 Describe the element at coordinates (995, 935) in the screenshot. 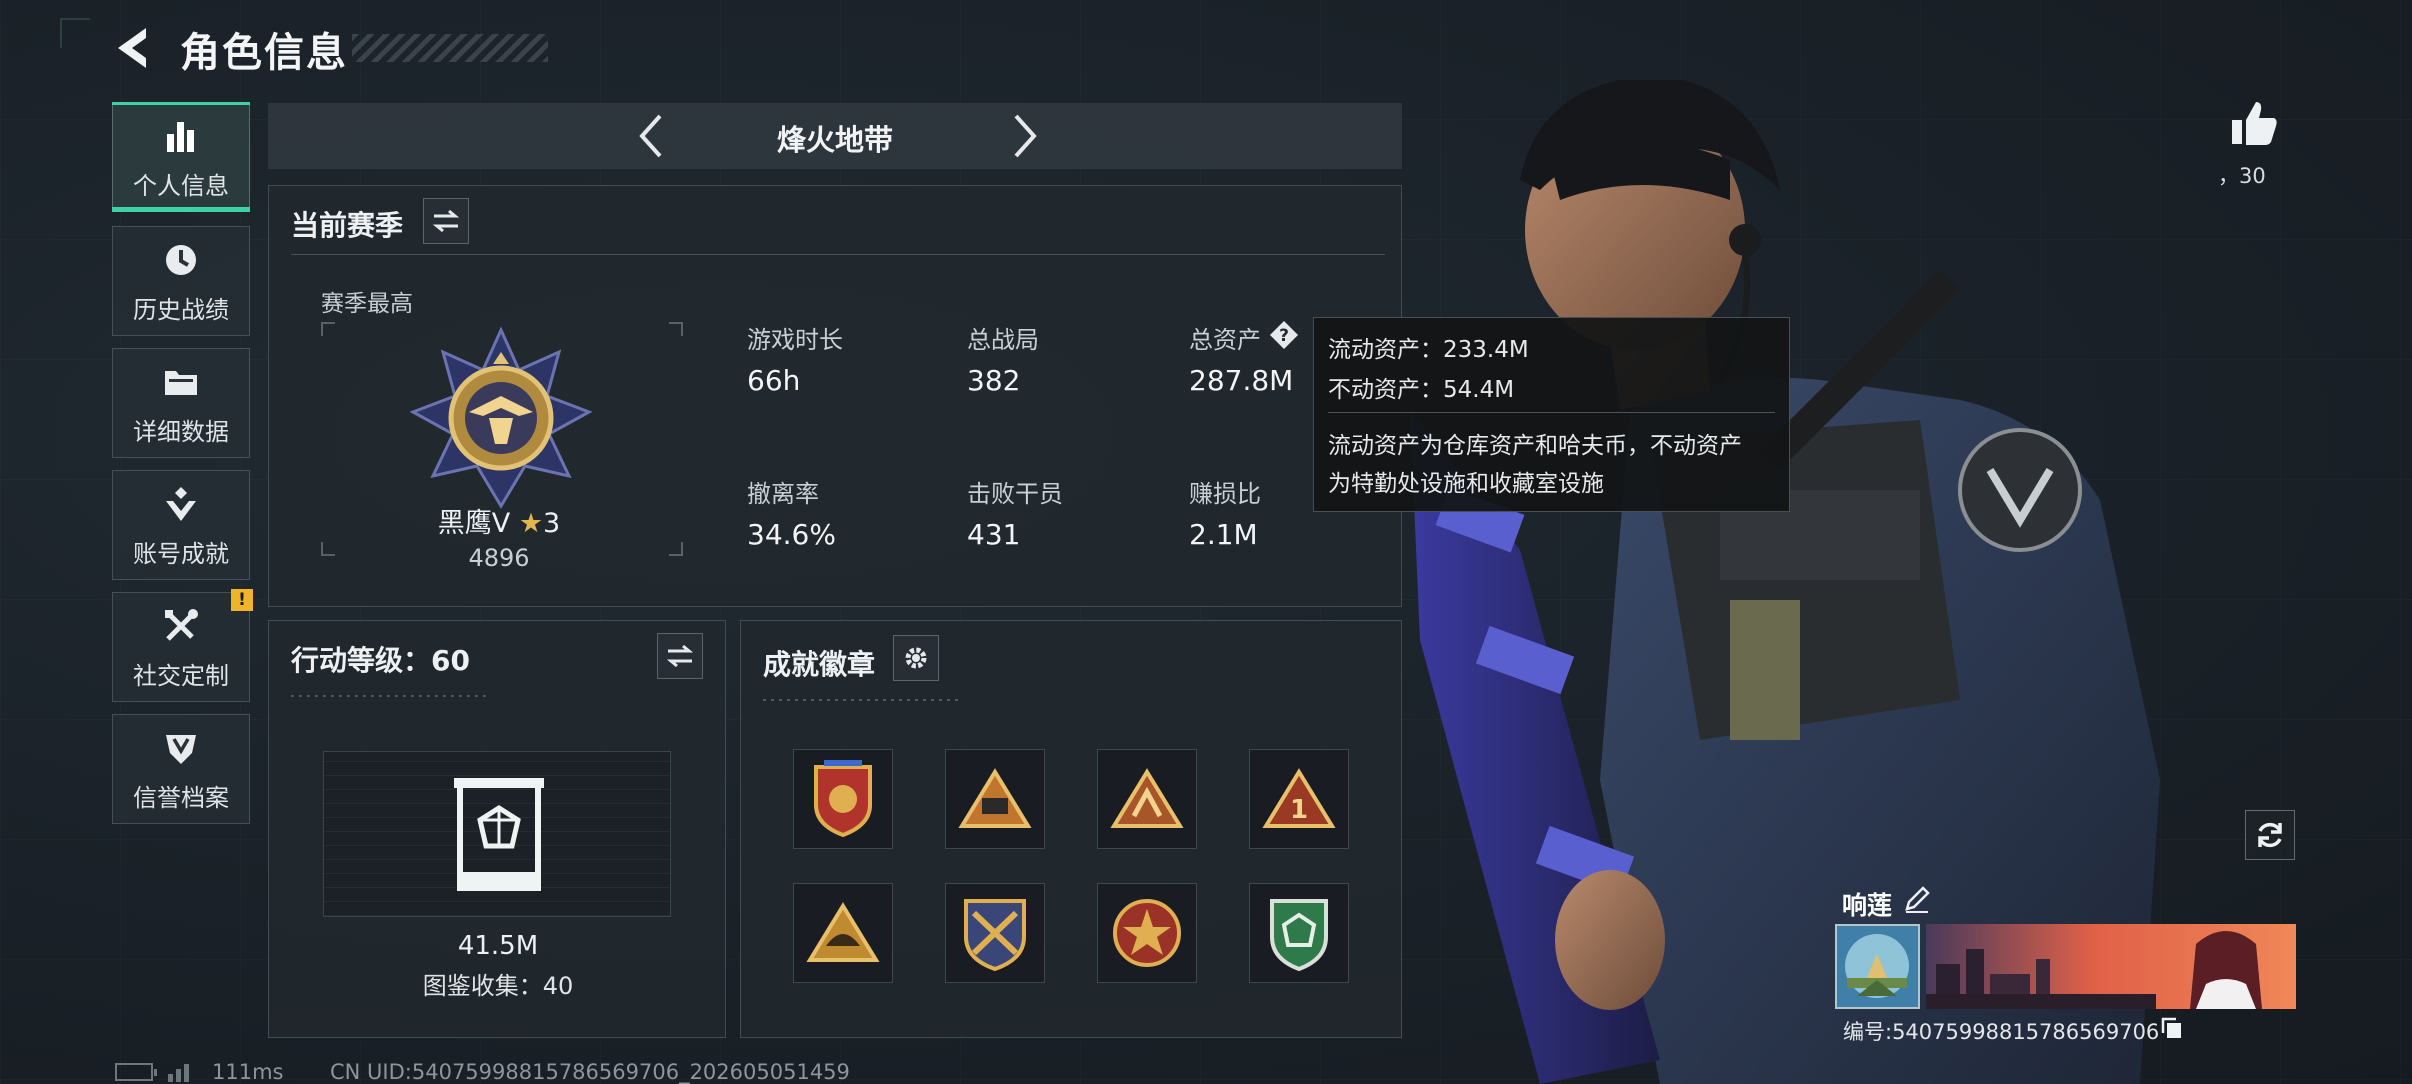

I see `crossed-shield-icon` at that location.